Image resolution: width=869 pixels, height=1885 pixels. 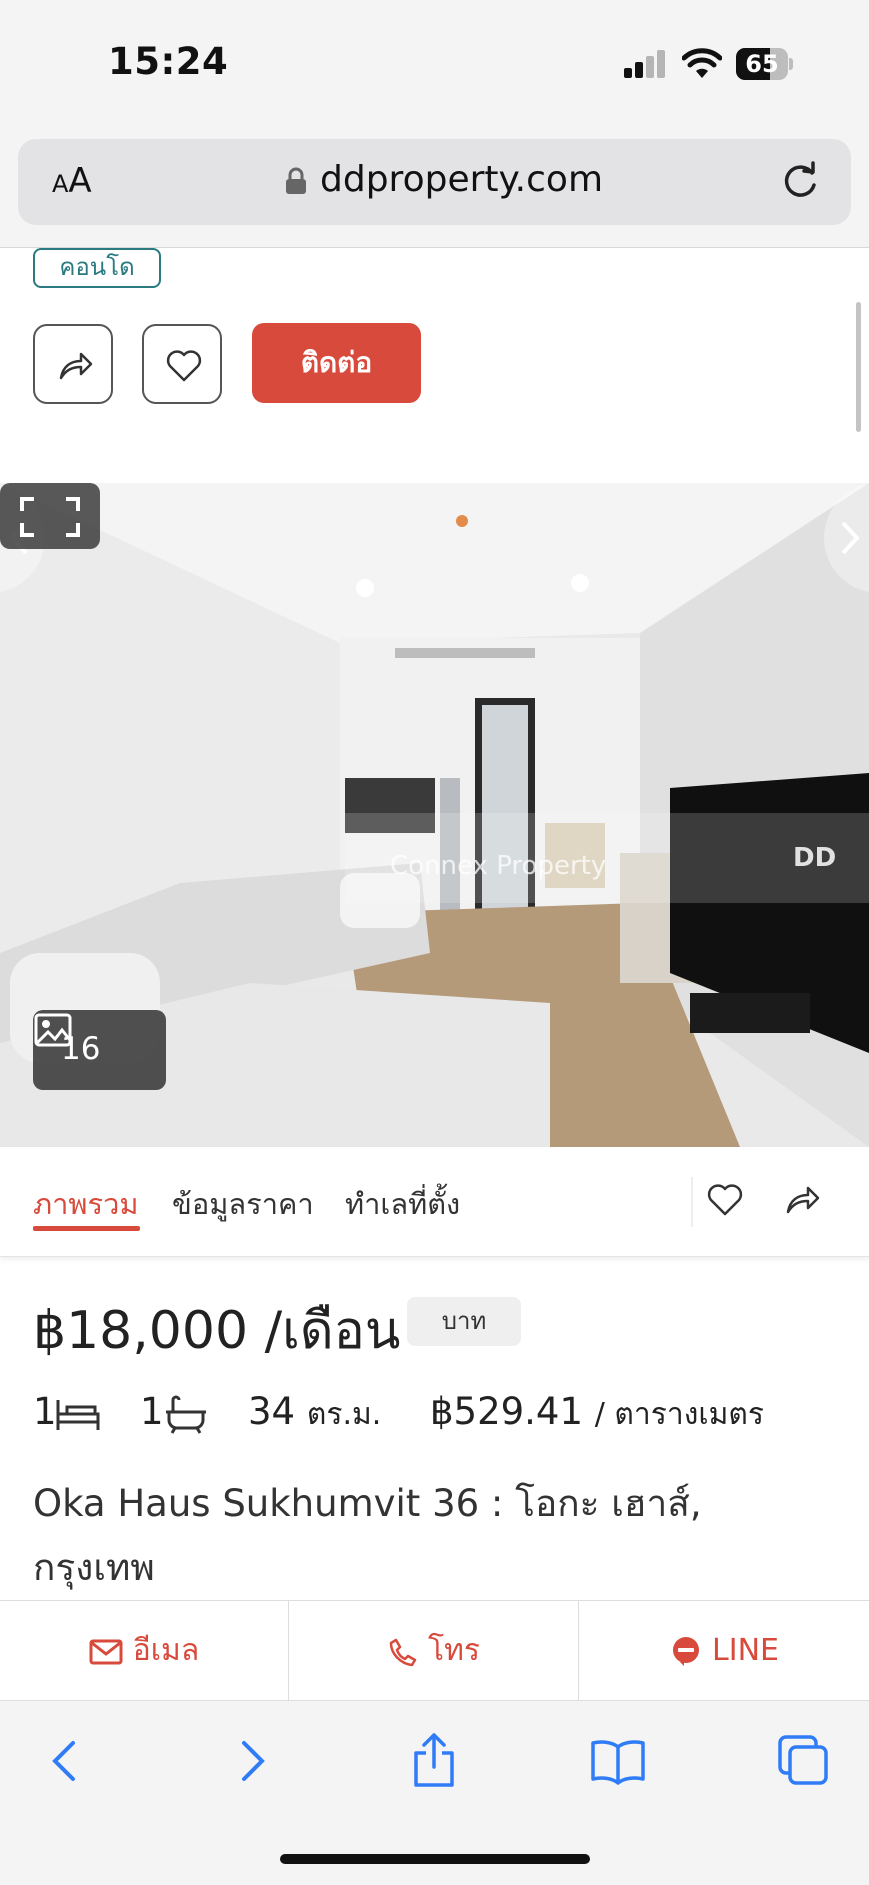 I want to click on section-tabs: ภาพรวม ข้อมูลราคา ทำเลที่ตั้ง, so click(x=434, y=1202).